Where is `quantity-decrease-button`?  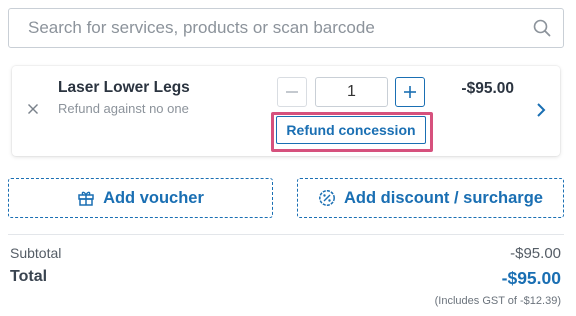 quantity-decrease-button is located at coordinates (292, 92).